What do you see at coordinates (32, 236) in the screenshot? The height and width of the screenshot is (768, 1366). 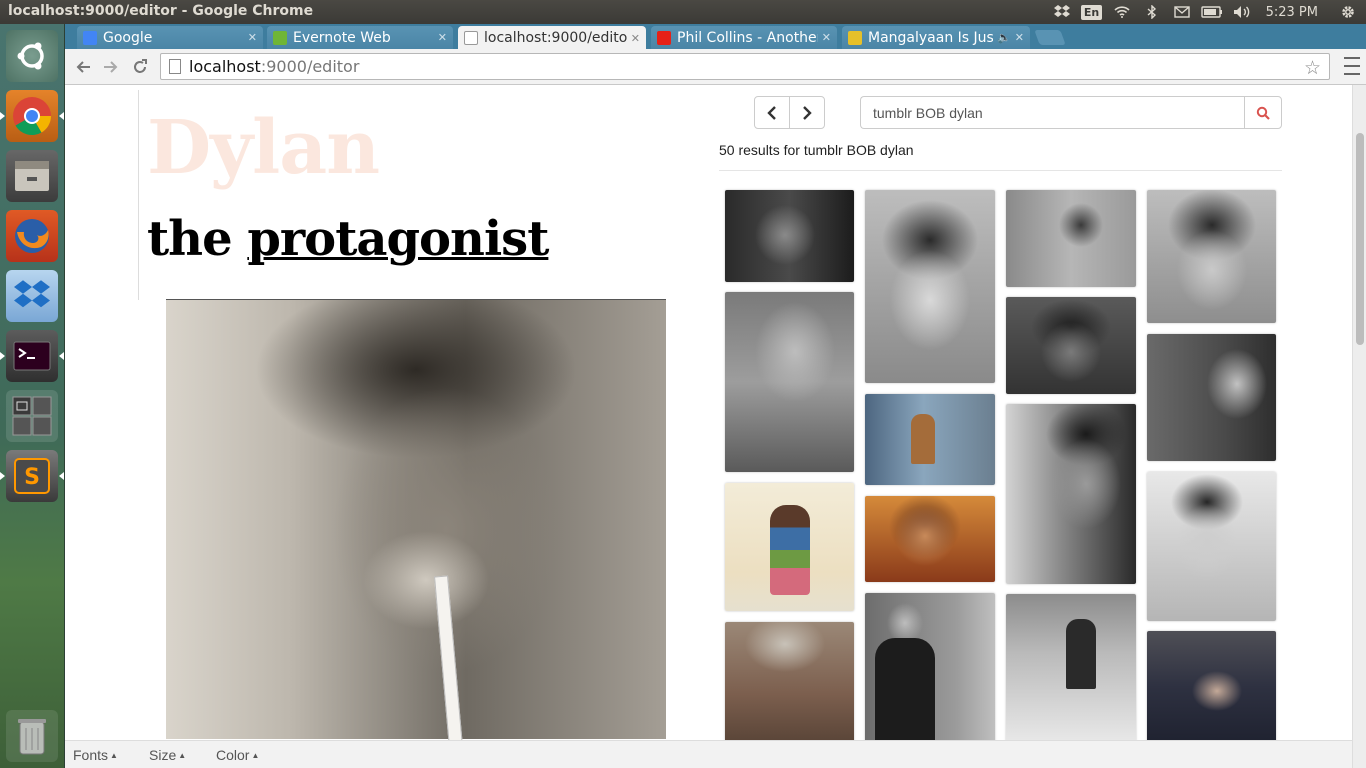 I see `firefox-icon` at bounding box center [32, 236].